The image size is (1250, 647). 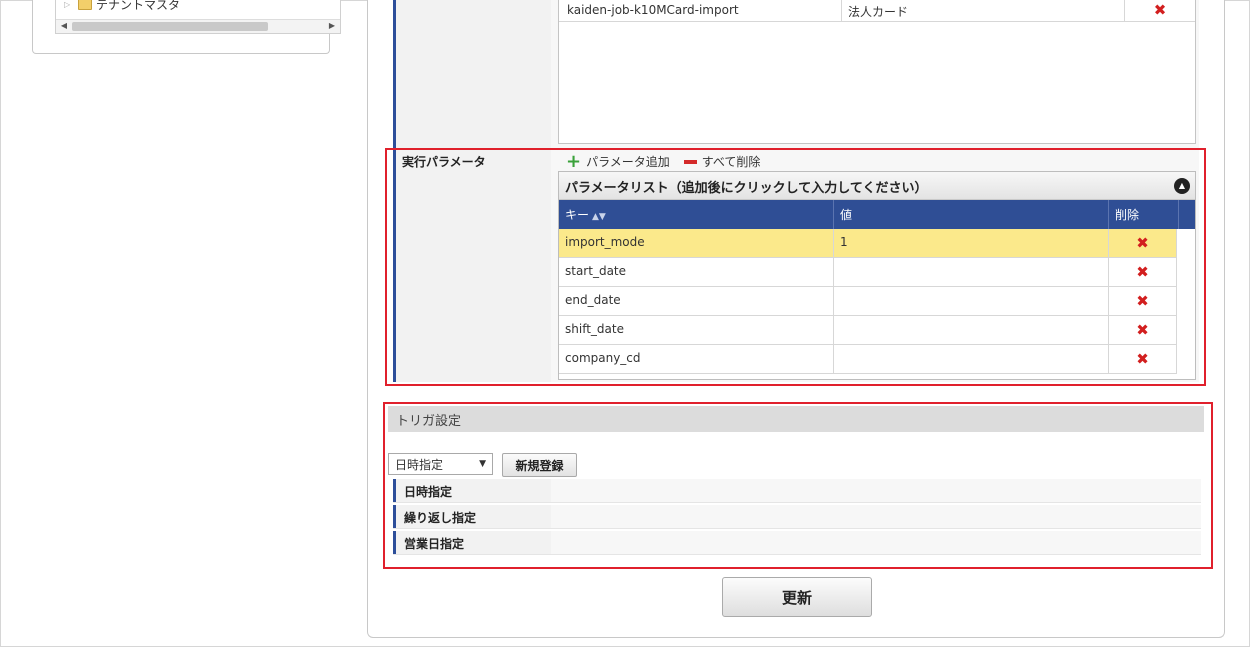 I want to click on tree-expand-icon: ▷, so click(x=69, y=4).